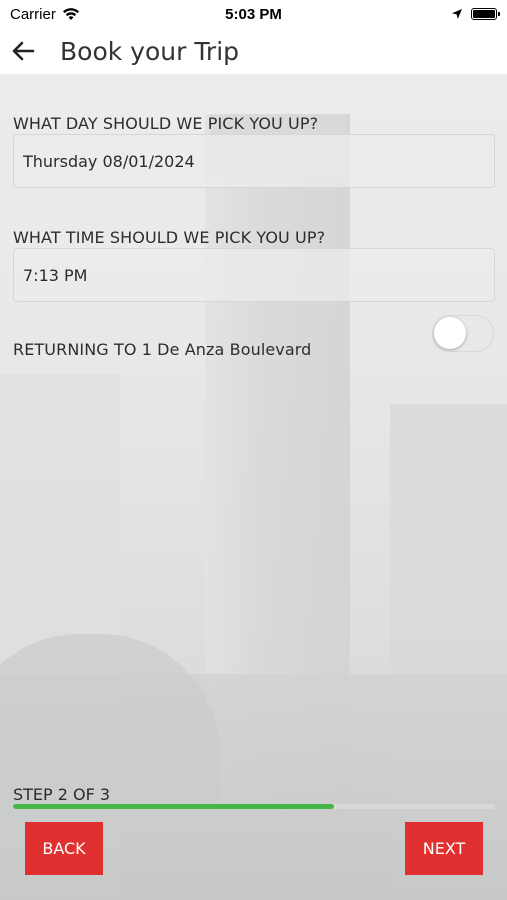  I want to click on next-button: NEXT, so click(444, 848).